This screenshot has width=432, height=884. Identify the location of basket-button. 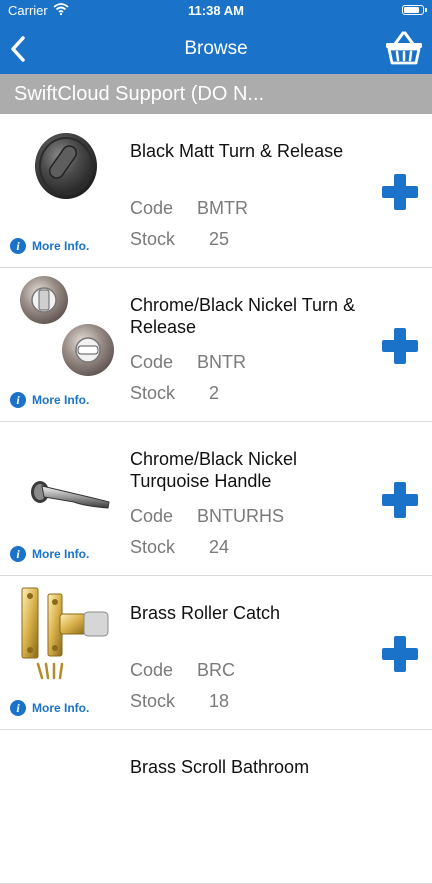
(404, 48).